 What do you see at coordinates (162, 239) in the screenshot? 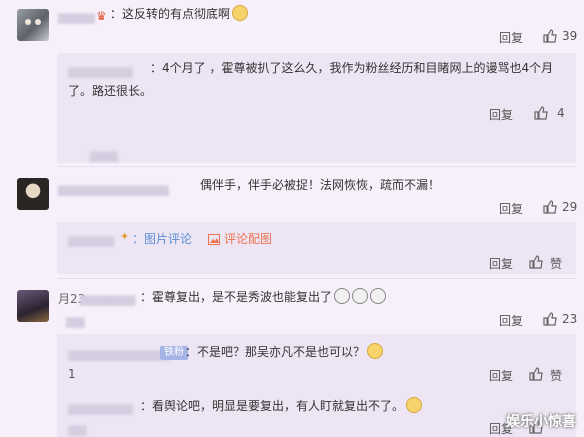
I see `picture-comment-link: ：图片评论` at bounding box center [162, 239].